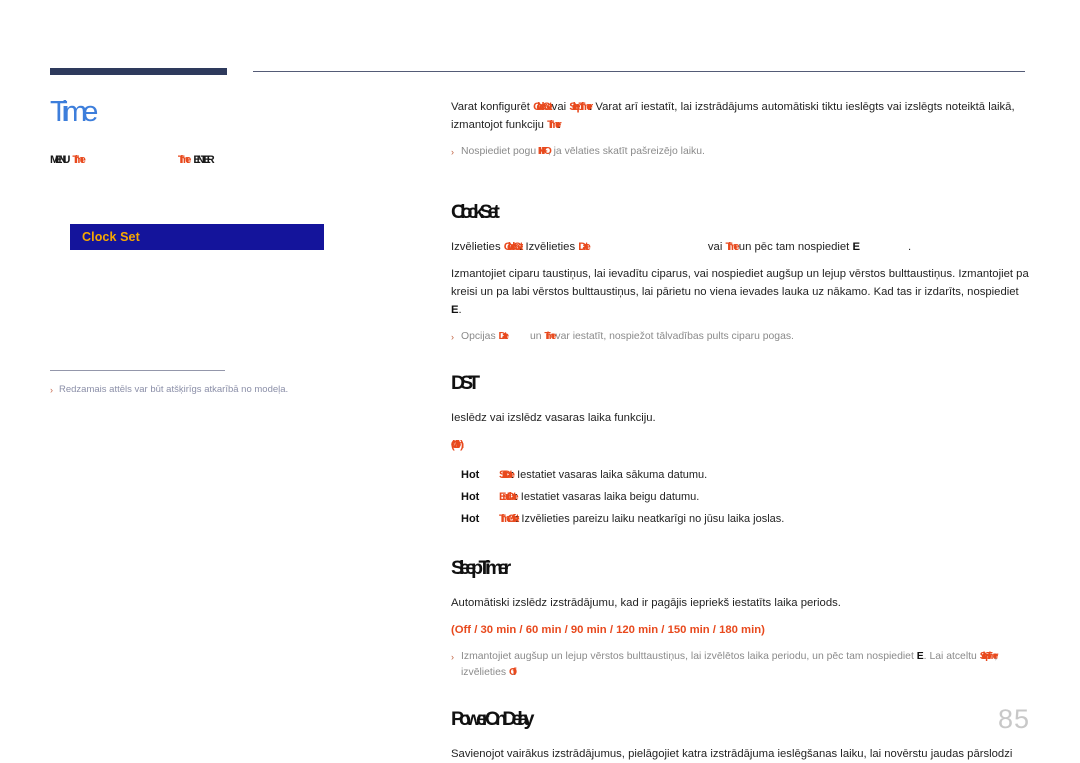 Image resolution: width=1080 pixels, height=763 pixels. What do you see at coordinates (543, 107) in the screenshot?
I see `intro-keyword-clock-set: Clock Set` at bounding box center [543, 107].